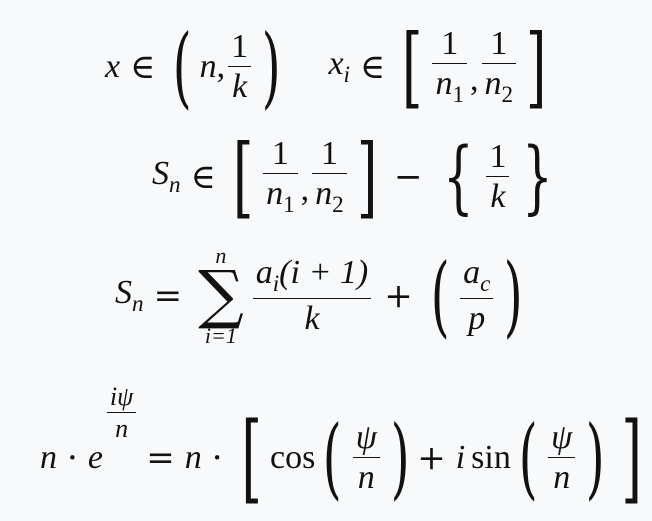  I want to click on equation-summation: Sn = n ∑ i=1 ai(i + 1) k + ( ac p ), so click(323, 296).